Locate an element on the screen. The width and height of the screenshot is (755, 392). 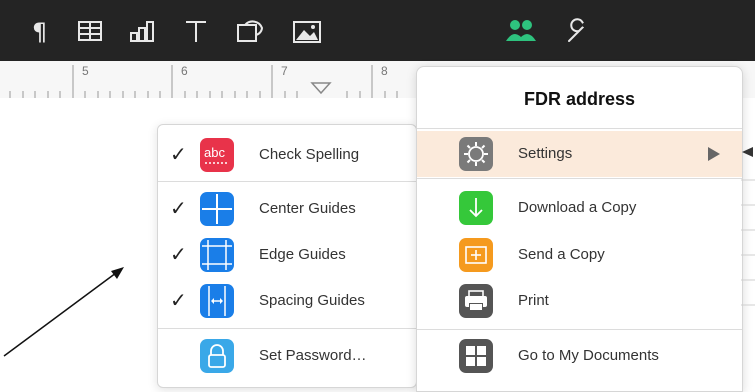
paragraph-icon: ¶ is located at coordinates (42, 31).